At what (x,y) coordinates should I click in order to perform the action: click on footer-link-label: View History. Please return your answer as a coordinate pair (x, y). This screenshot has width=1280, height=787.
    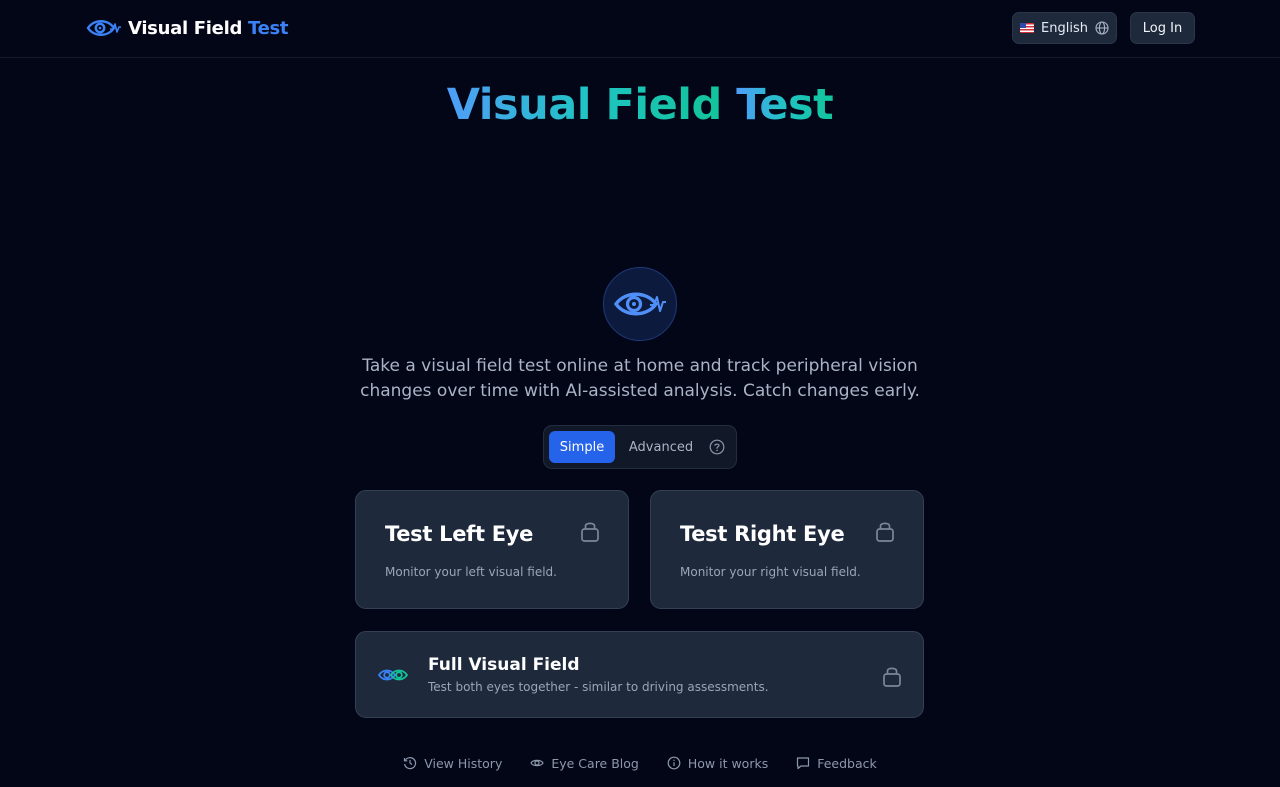
    Looking at the image, I should click on (463, 763).